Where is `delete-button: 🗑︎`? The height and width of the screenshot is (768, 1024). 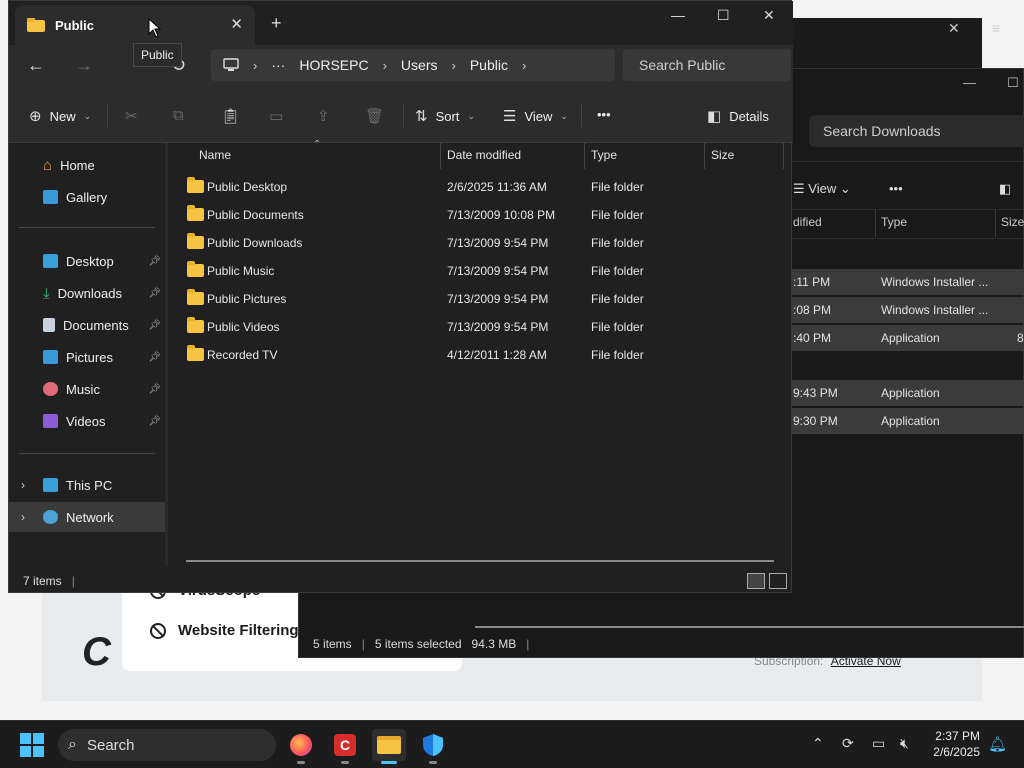 delete-button: 🗑︎ is located at coordinates (374, 116).